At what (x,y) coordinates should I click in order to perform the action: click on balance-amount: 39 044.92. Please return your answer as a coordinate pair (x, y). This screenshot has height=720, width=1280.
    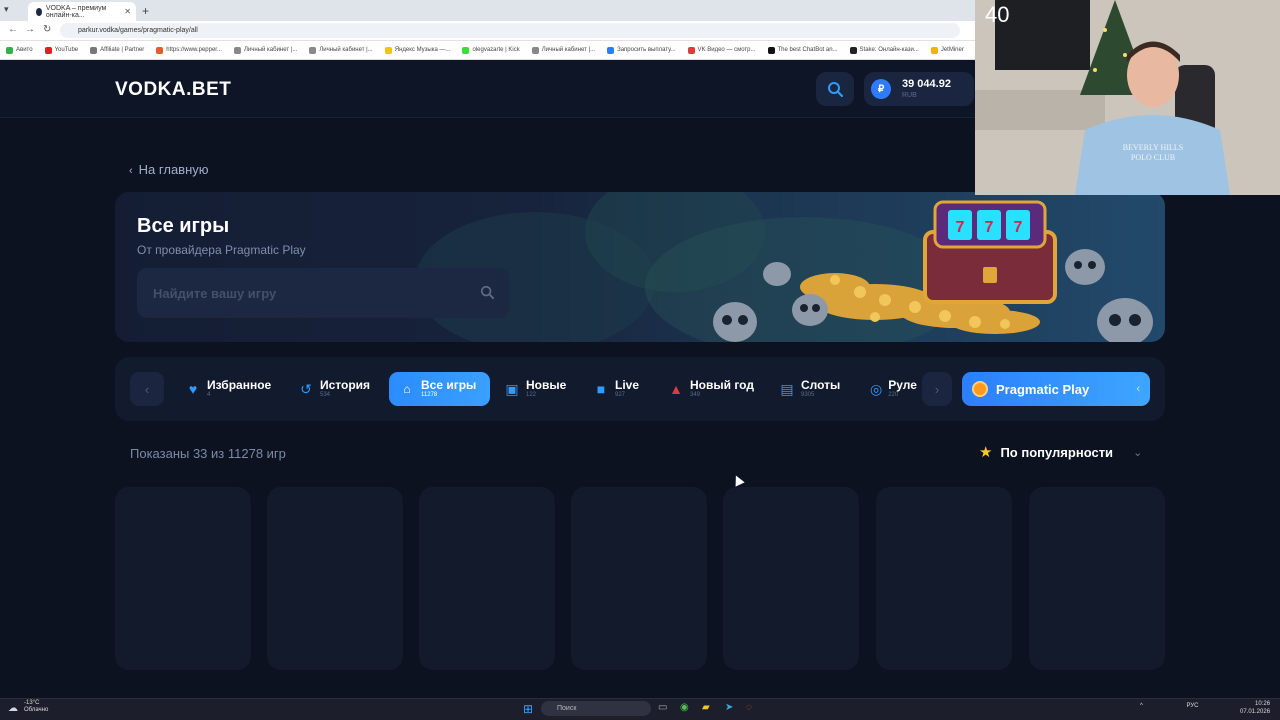
    Looking at the image, I should click on (926, 84).